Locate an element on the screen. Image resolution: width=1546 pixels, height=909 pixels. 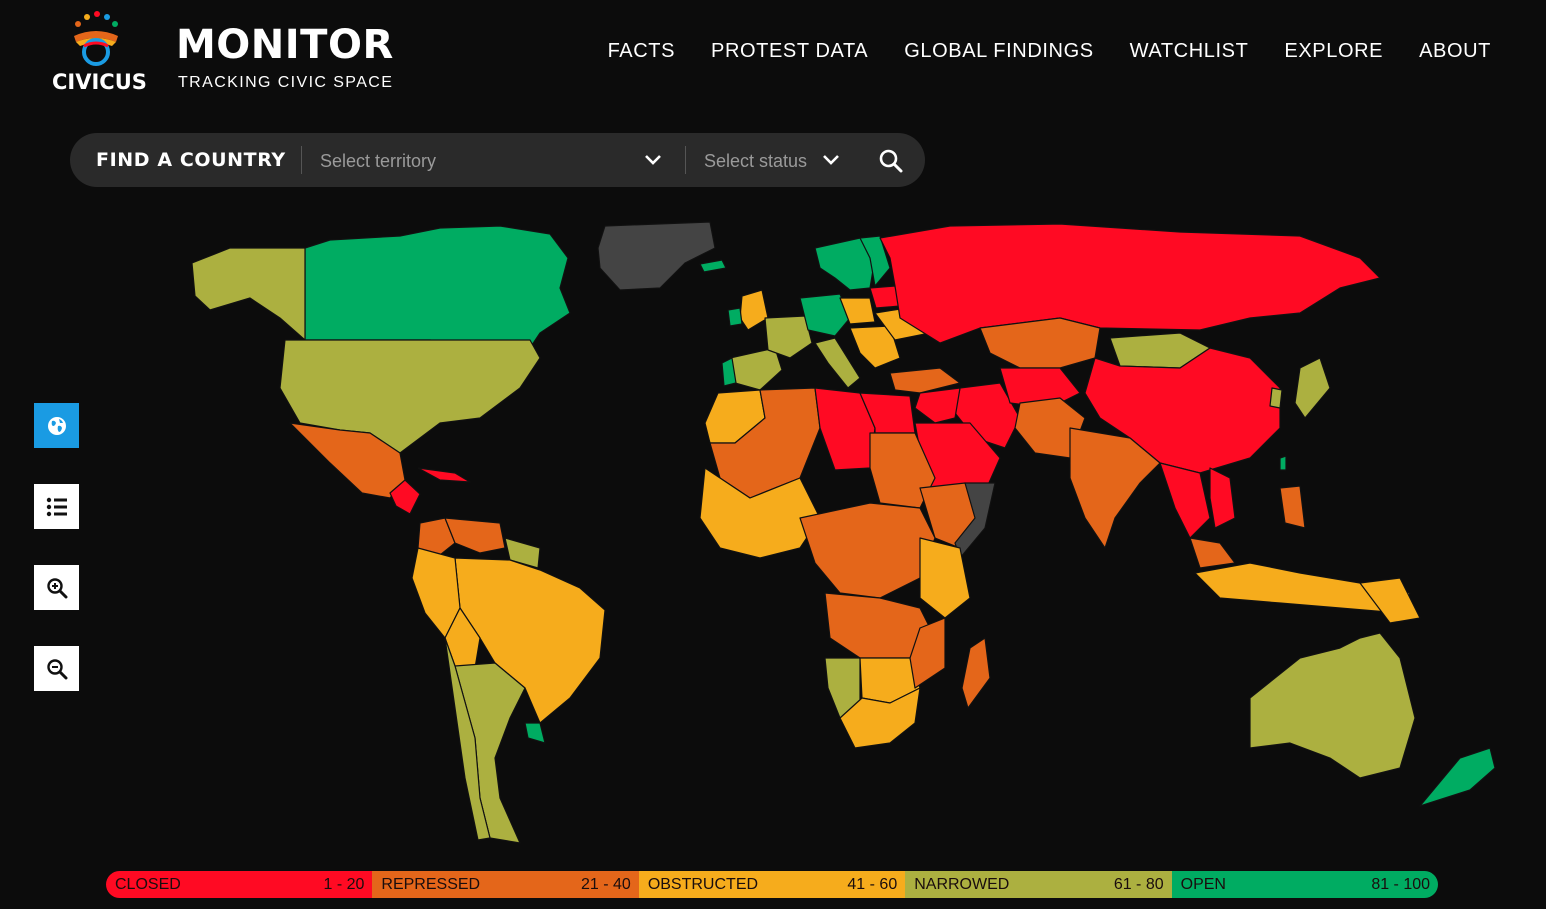
globe-view-button is located at coordinates (56, 425).